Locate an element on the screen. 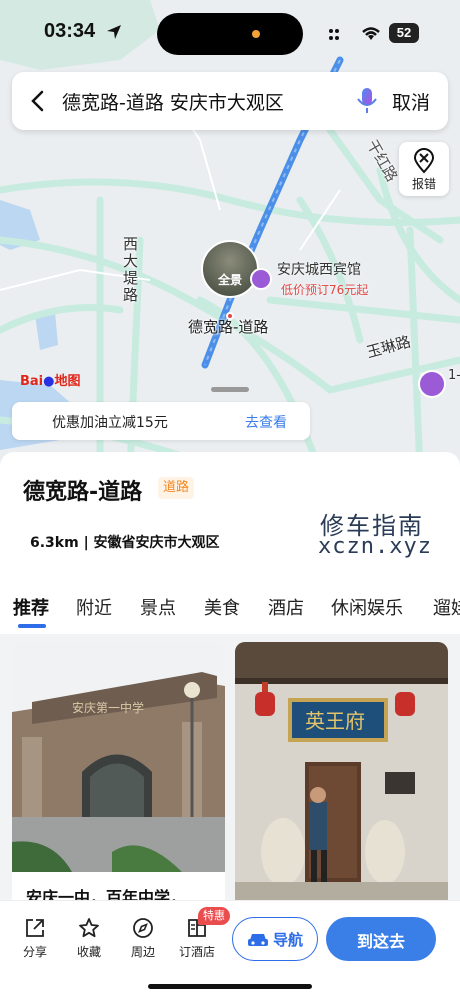 The image size is (460, 1000). dynamic-island is located at coordinates (230, 34).